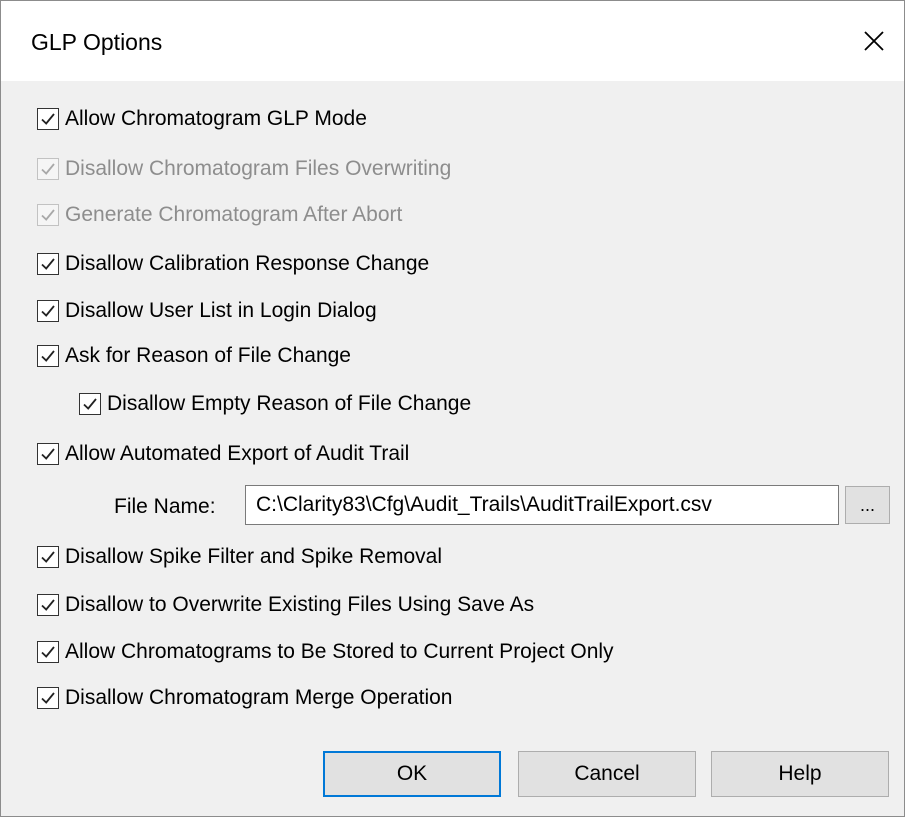 This screenshot has height=819, width=907. I want to click on checkbox-generate-chromatogram-after-abort: Generate Chromatogram After Abort, so click(219, 215).